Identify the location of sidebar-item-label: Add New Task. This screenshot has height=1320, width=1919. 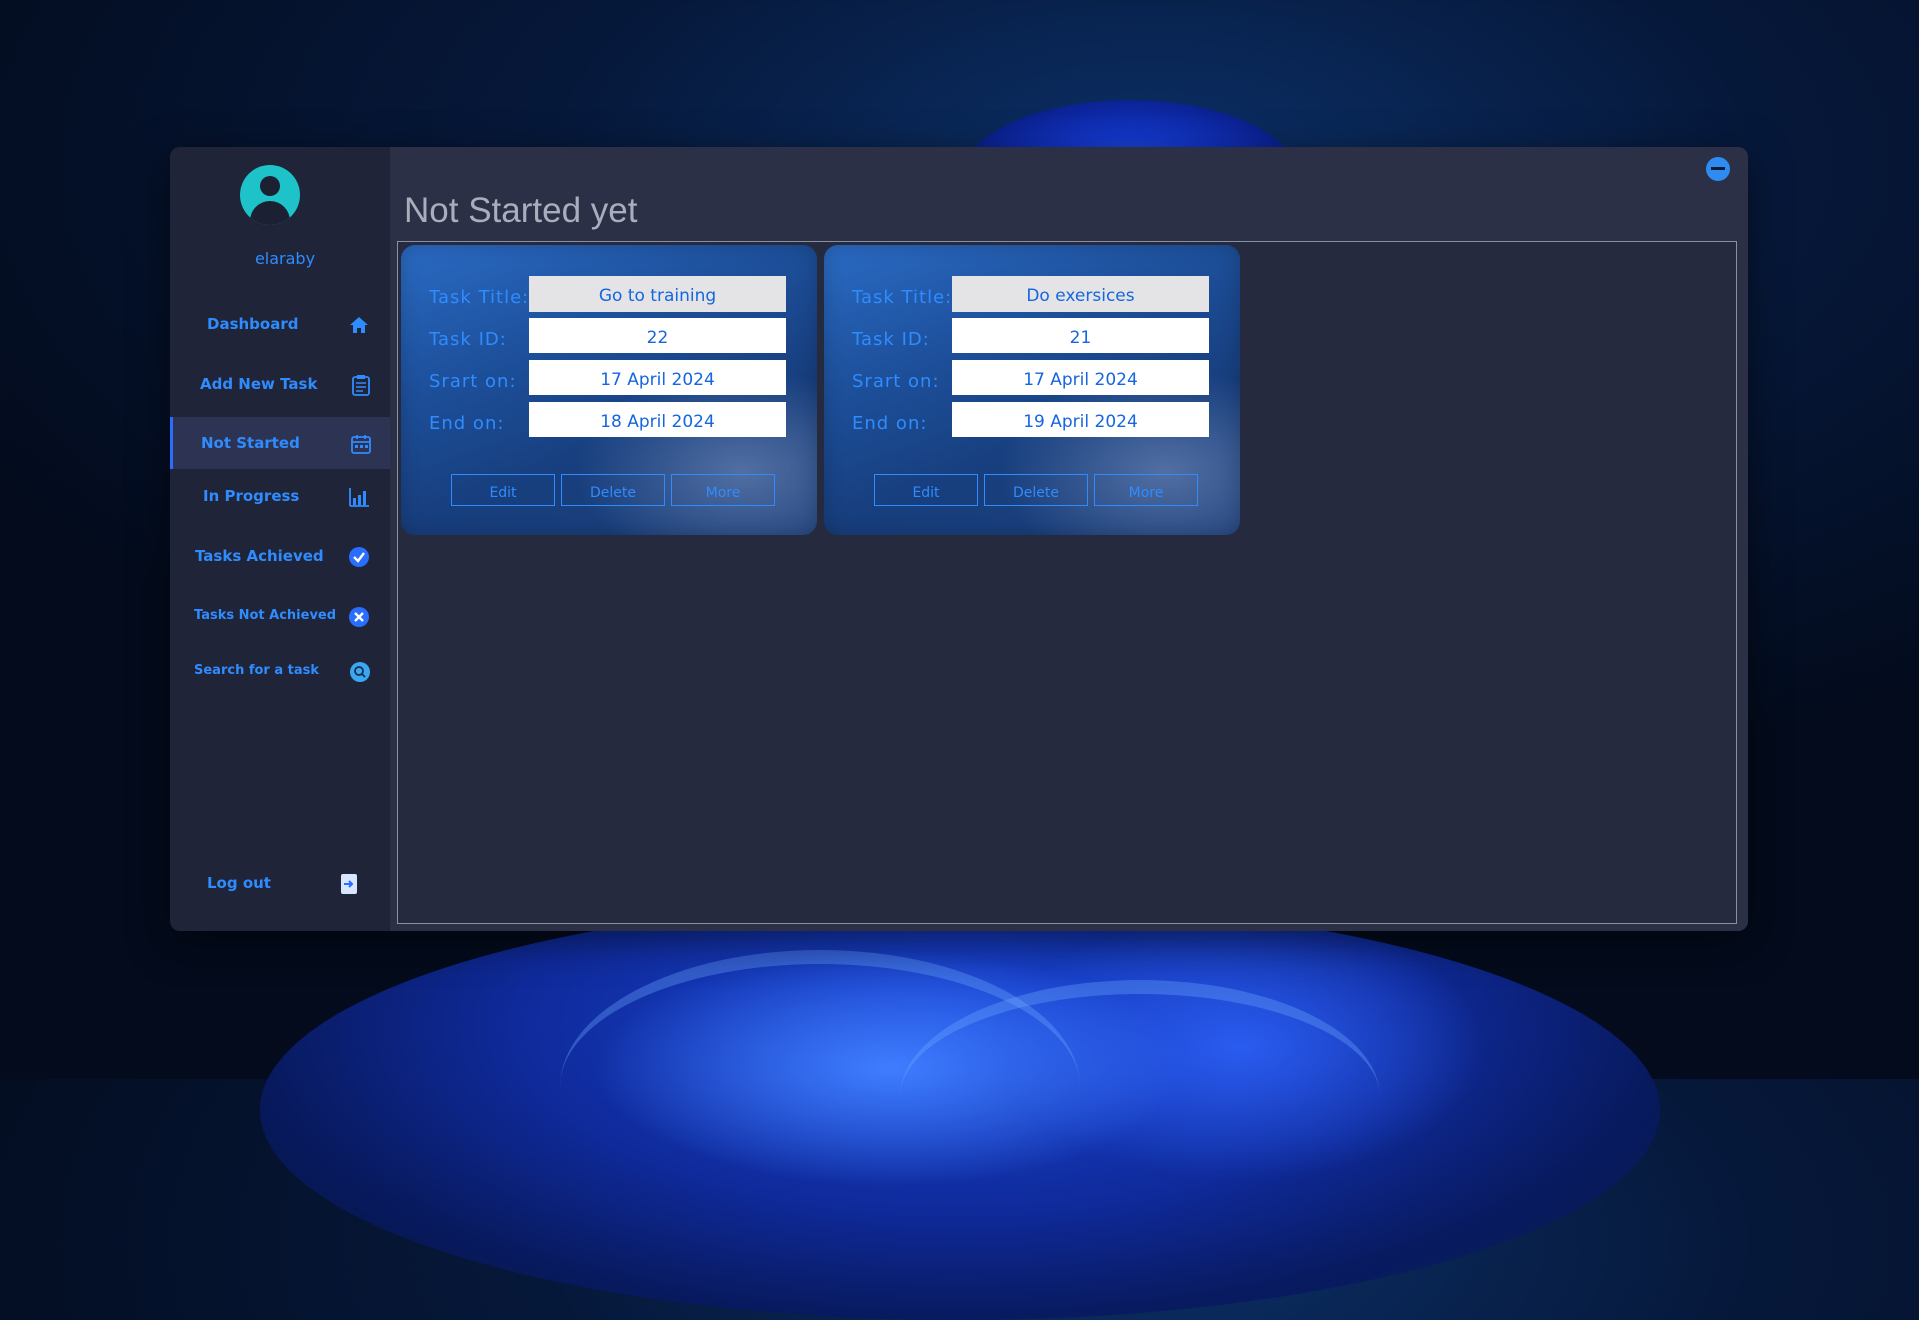
(259, 384).